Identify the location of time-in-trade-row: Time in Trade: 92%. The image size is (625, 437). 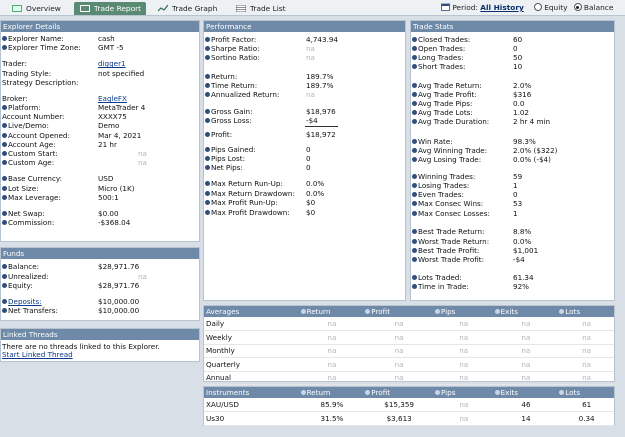
(512, 286).